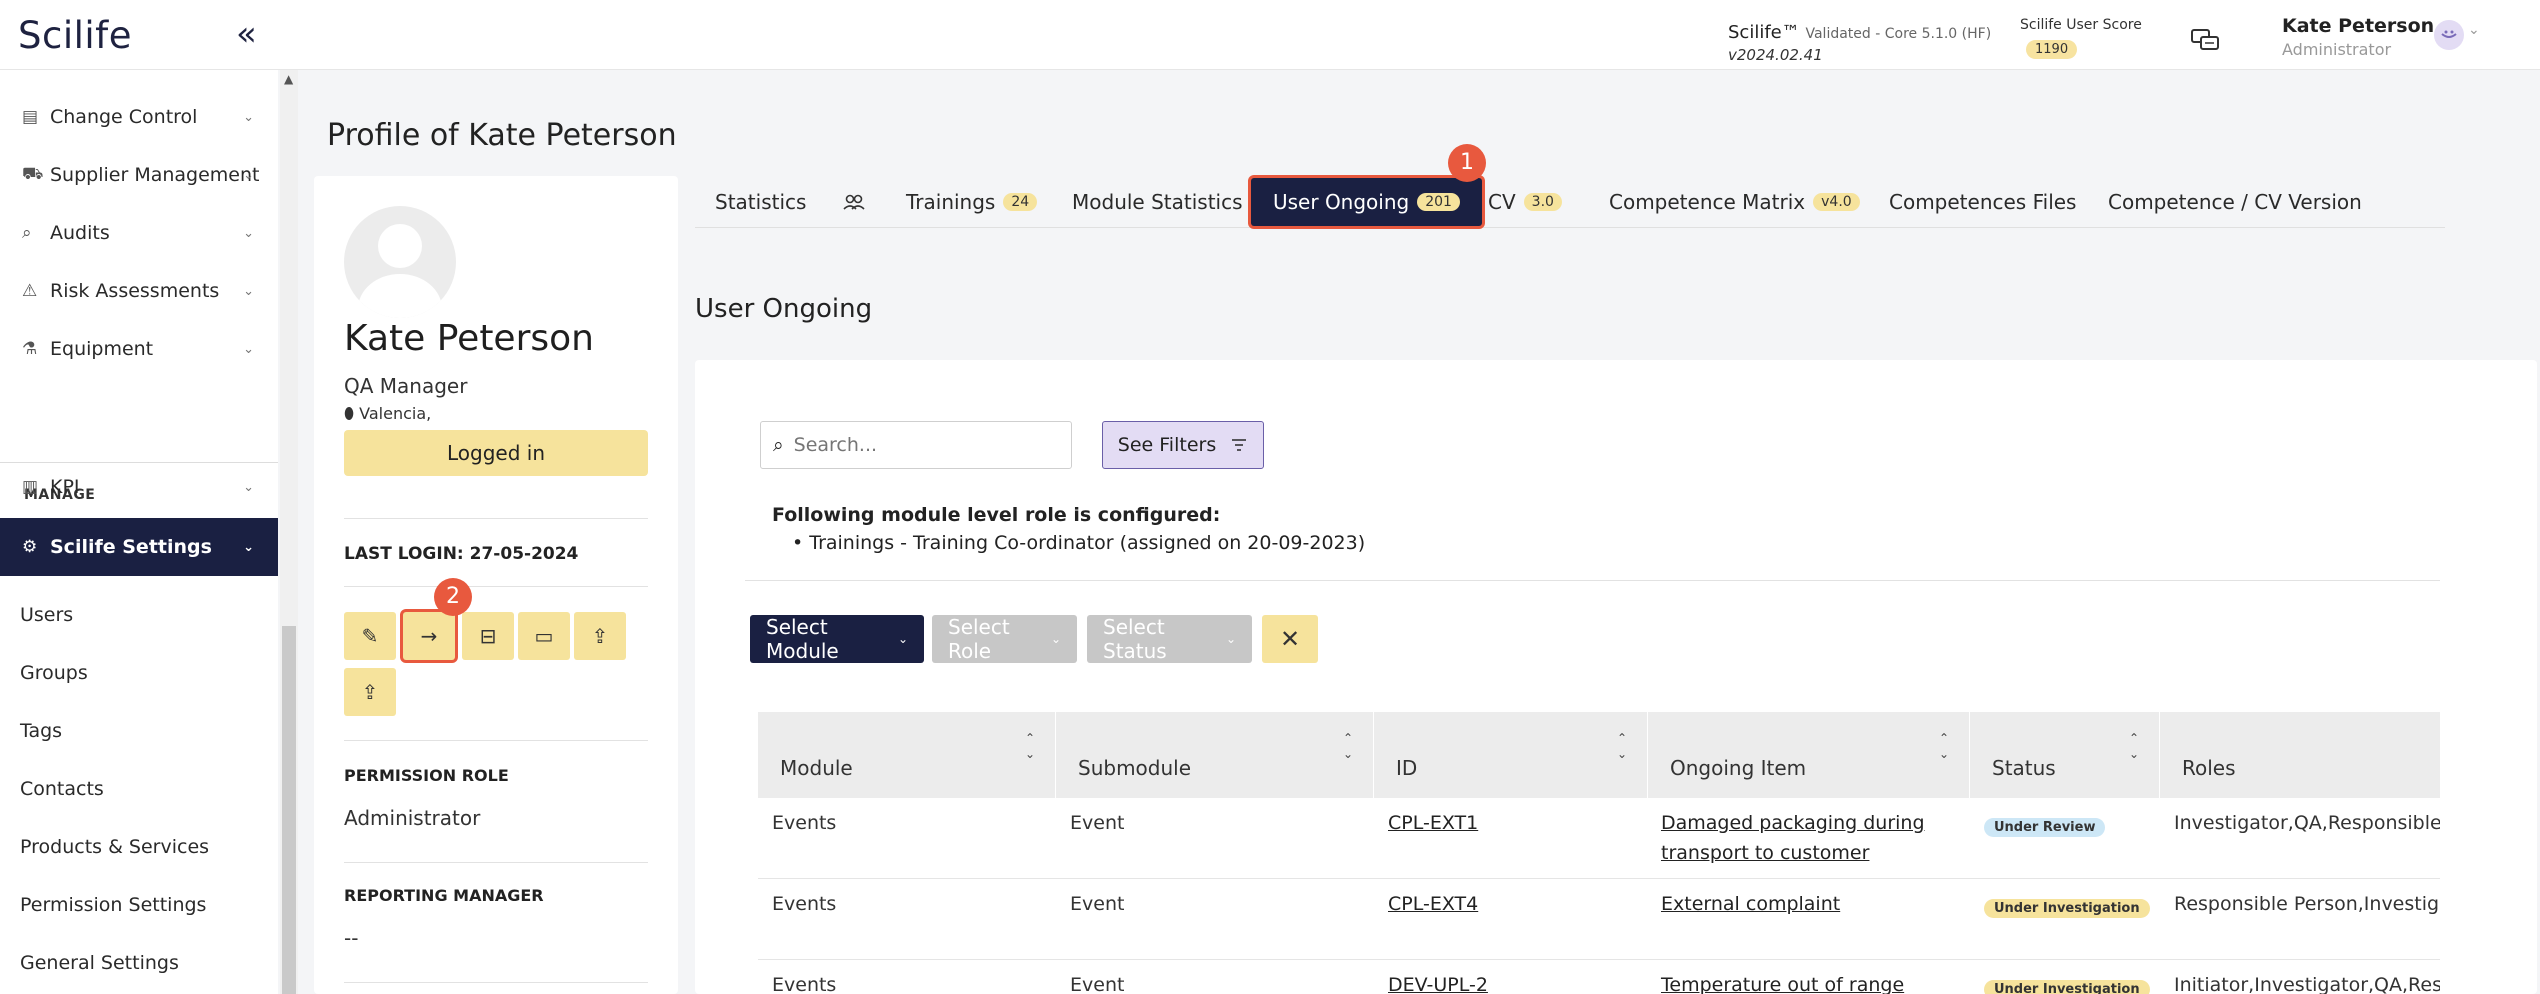 This screenshot has height=994, width=2540. Describe the element at coordinates (62, 789) in the screenshot. I see `sidebar-sub-contacts: Contacts` at that location.